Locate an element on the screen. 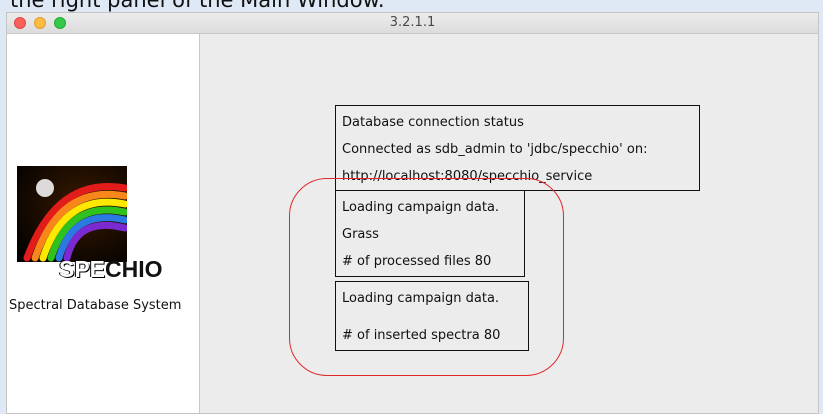 This screenshot has width=823, height=414. logo-wordmark-suffix: CHIO is located at coordinates (134, 269).